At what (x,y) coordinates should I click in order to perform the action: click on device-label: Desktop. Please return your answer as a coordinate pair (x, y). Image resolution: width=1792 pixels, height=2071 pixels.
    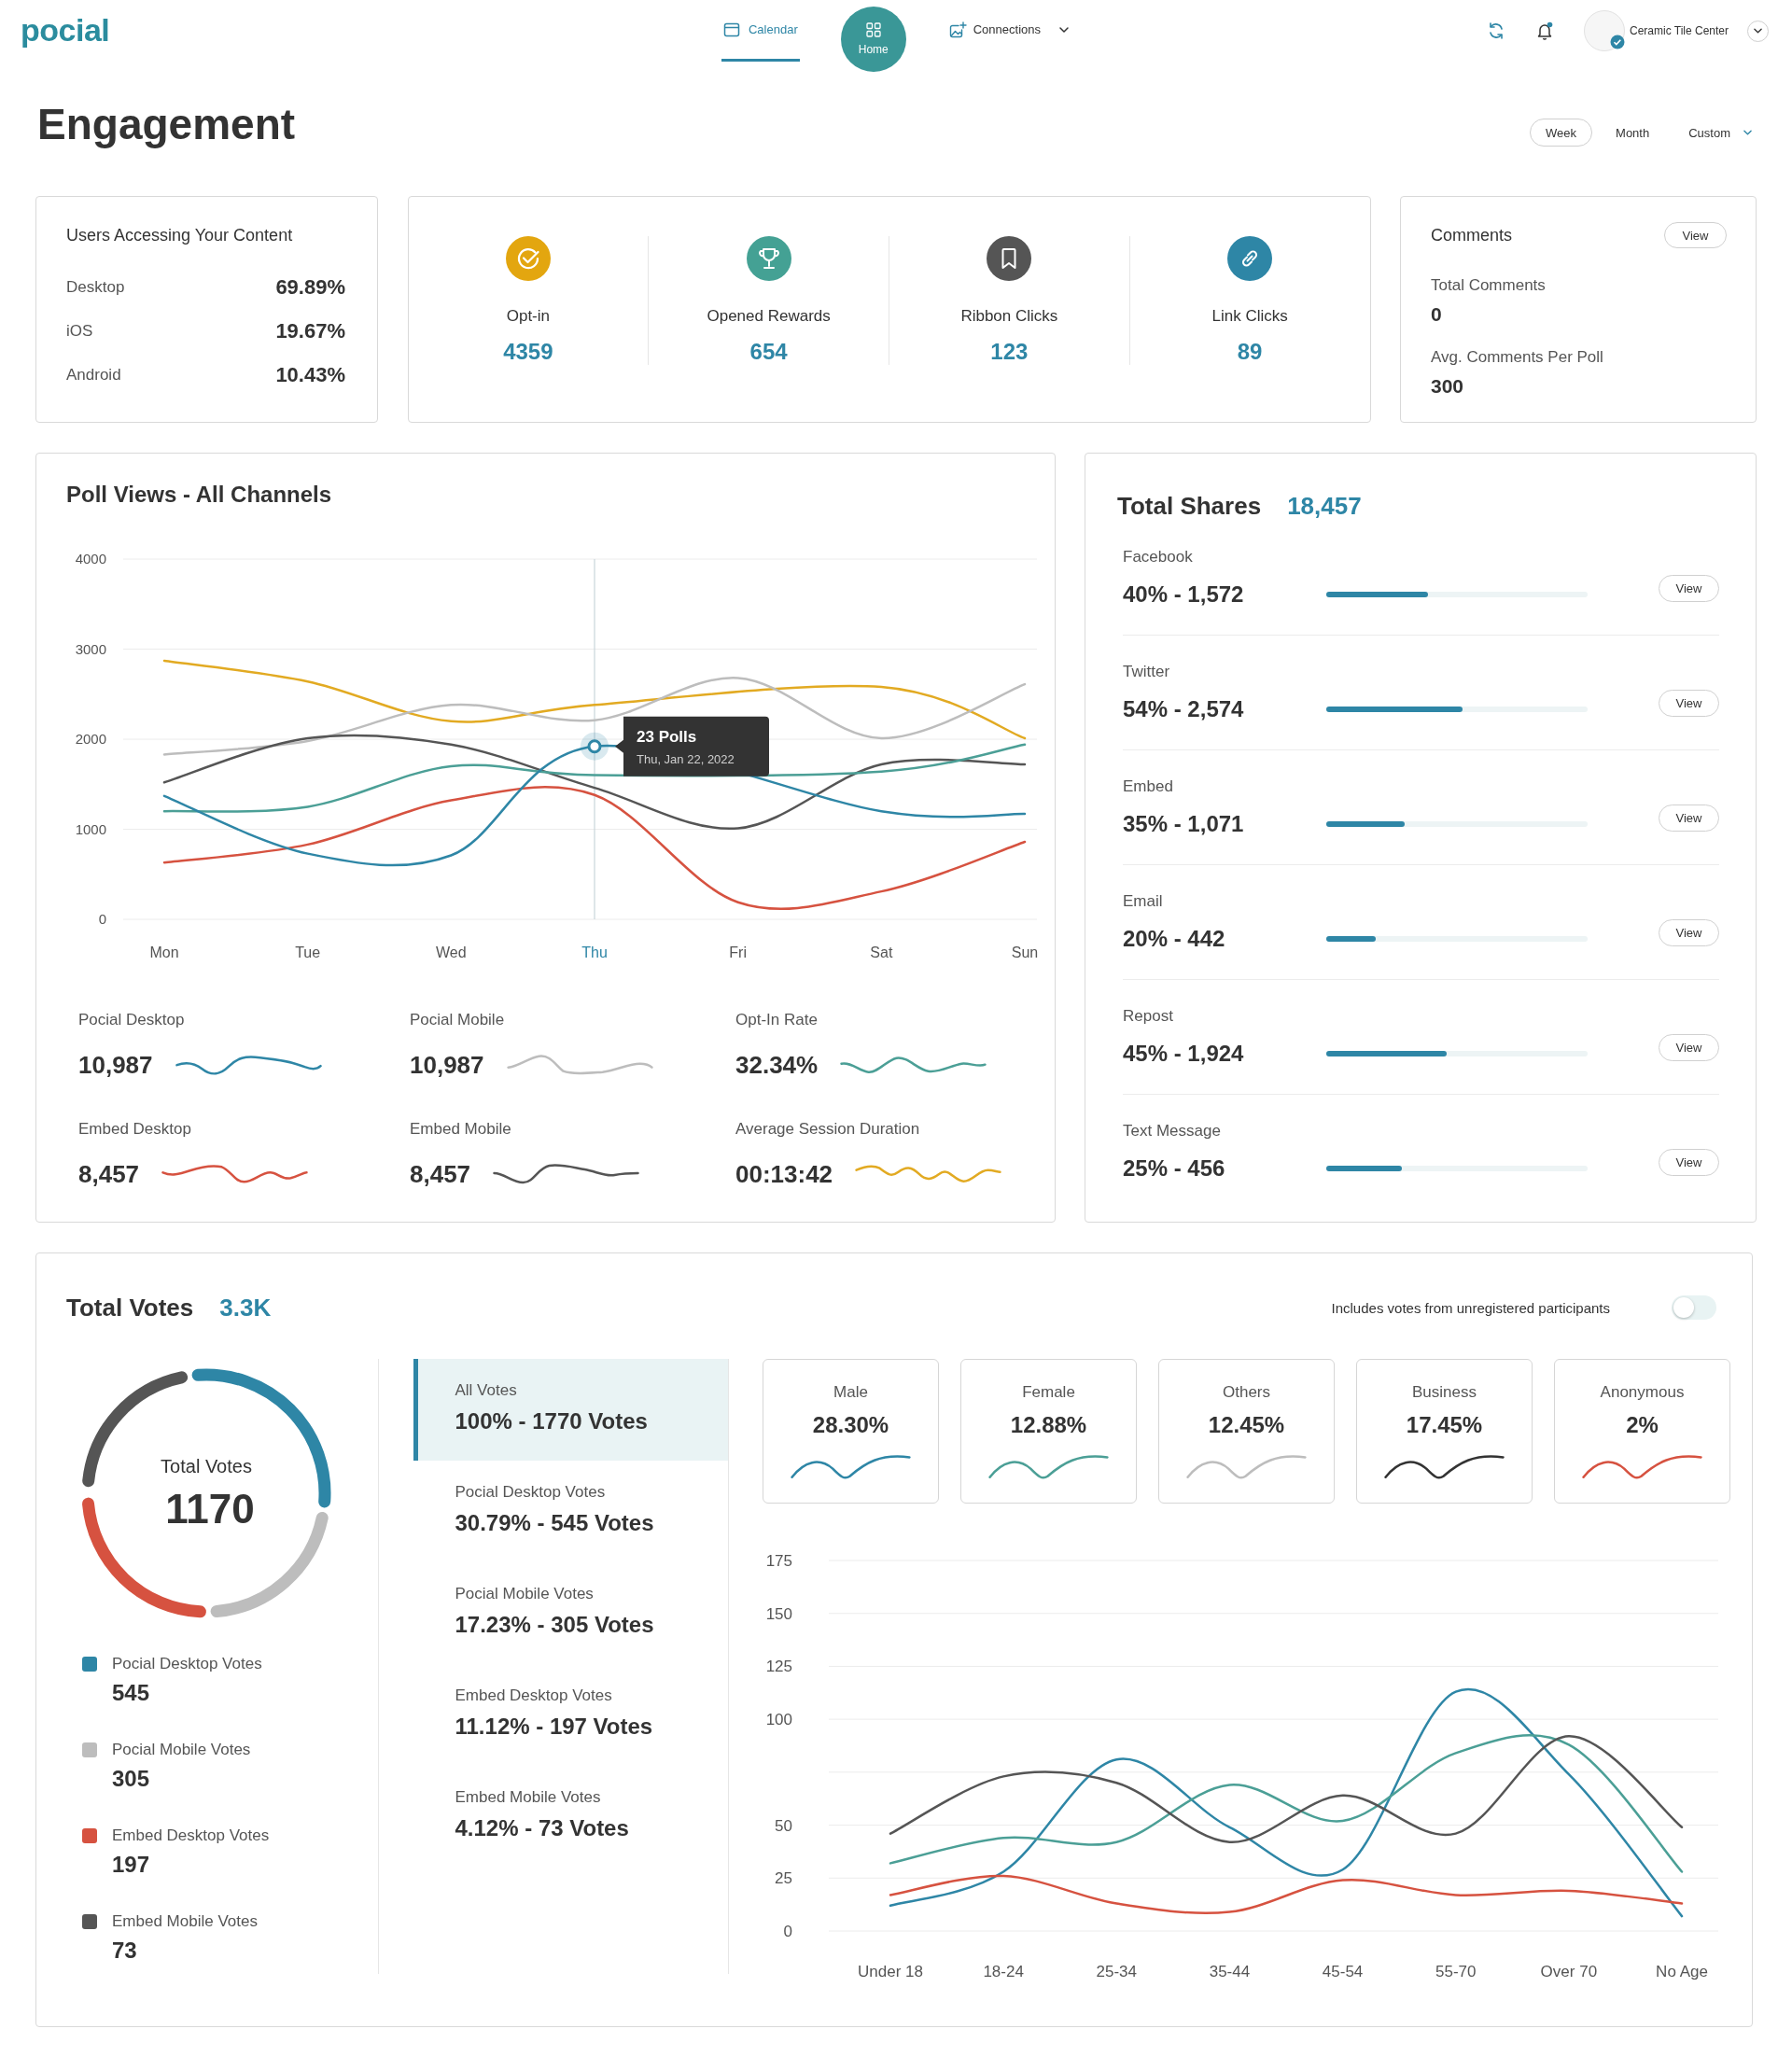
    Looking at the image, I should click on (95, 287).